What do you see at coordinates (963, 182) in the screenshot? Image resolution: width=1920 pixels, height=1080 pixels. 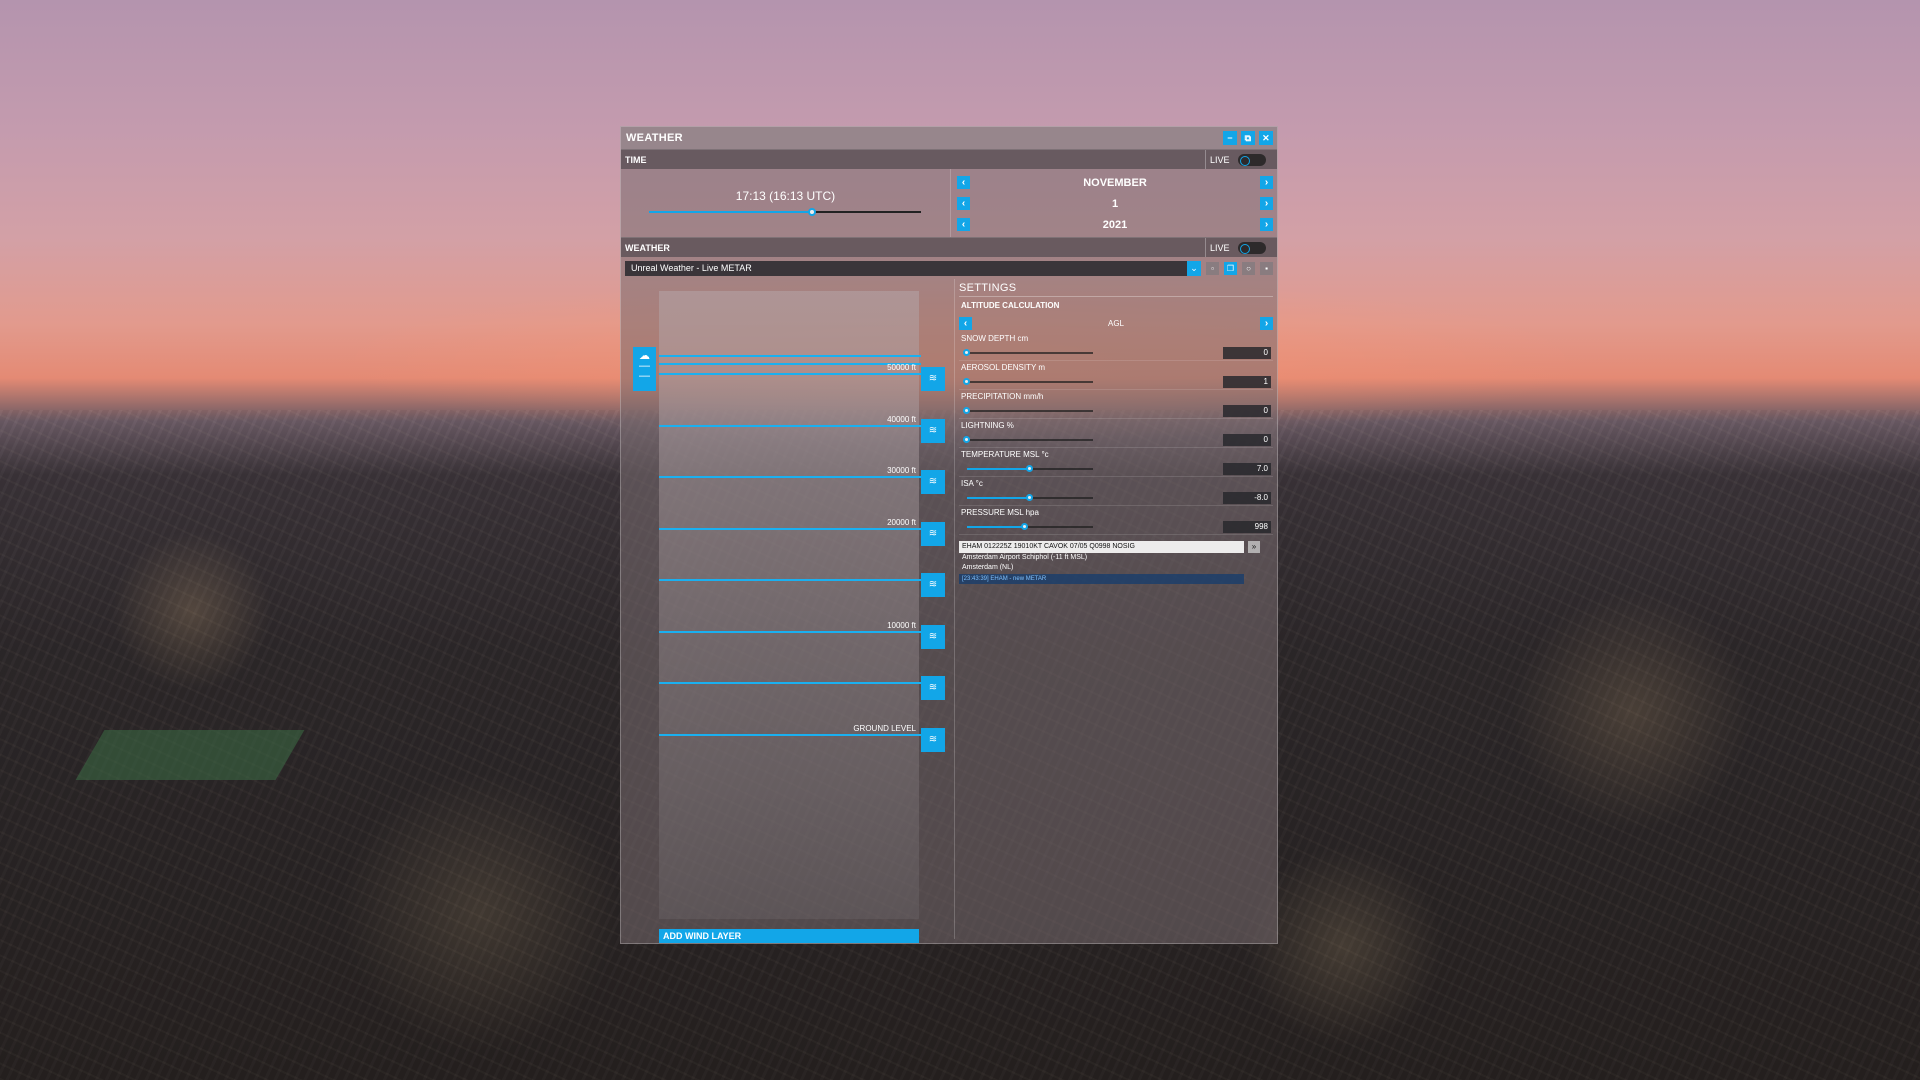 I see `month-prev-button: ‹` at bounding box center [963, 182].